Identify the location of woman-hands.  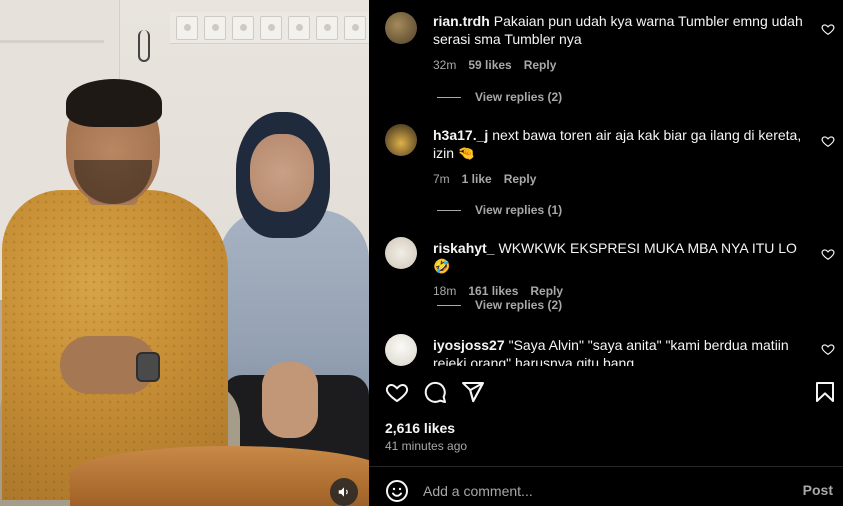
(290, 400).